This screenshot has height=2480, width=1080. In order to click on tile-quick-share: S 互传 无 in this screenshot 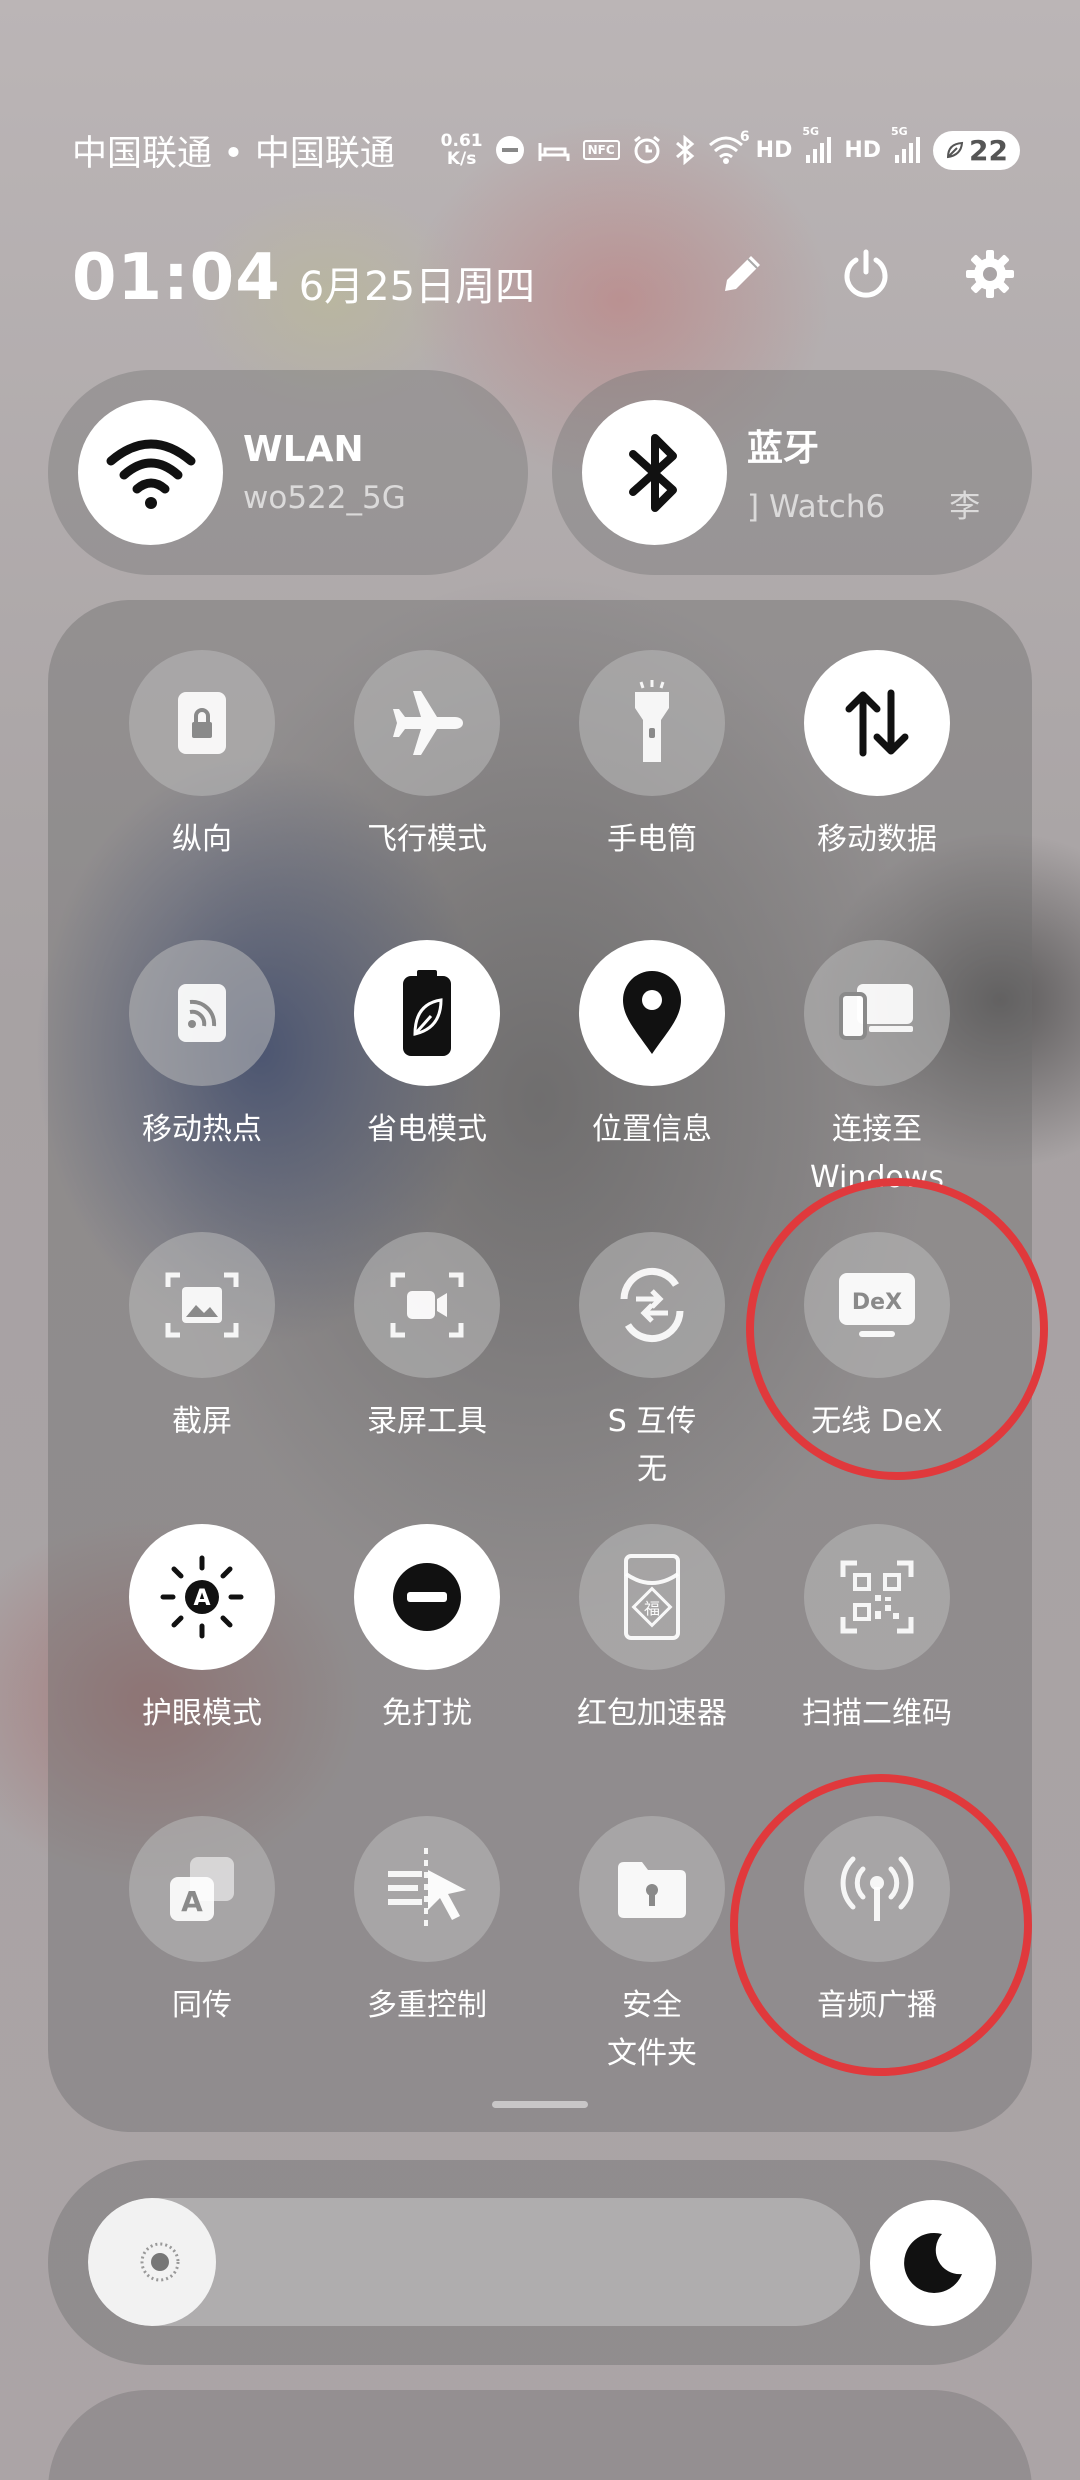, I will do `click(652, 1363)`.